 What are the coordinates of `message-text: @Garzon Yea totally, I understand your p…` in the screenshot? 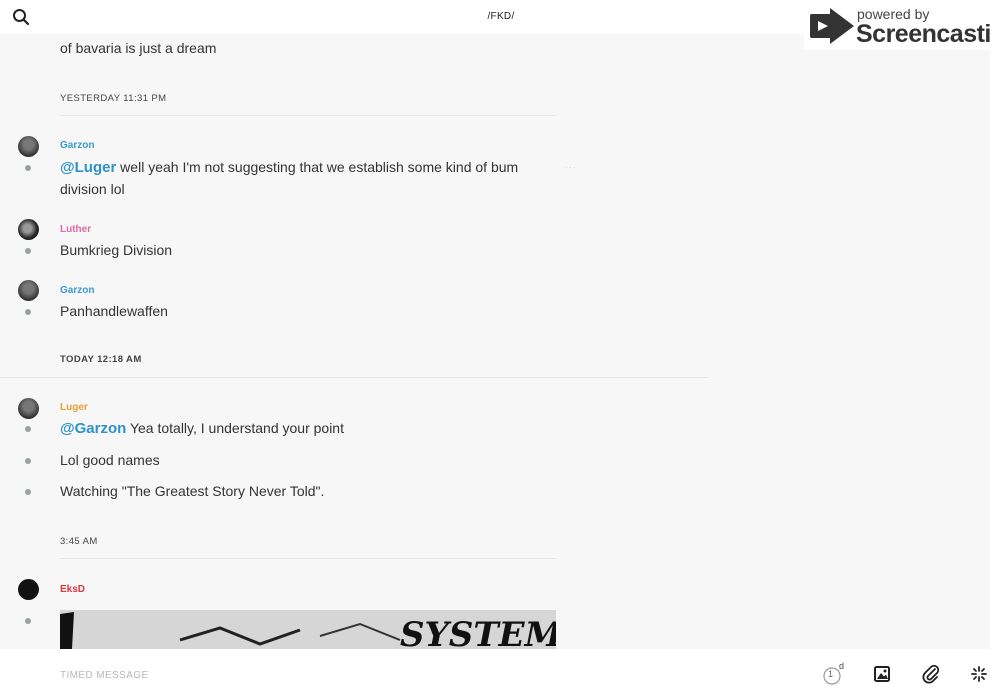 It's located at (202, 428).